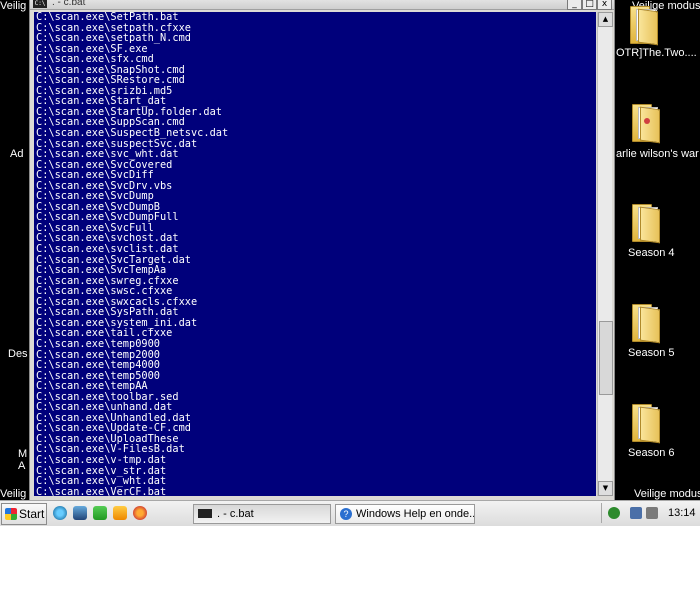  I want to click on desktop-icon, so click(80, 513).